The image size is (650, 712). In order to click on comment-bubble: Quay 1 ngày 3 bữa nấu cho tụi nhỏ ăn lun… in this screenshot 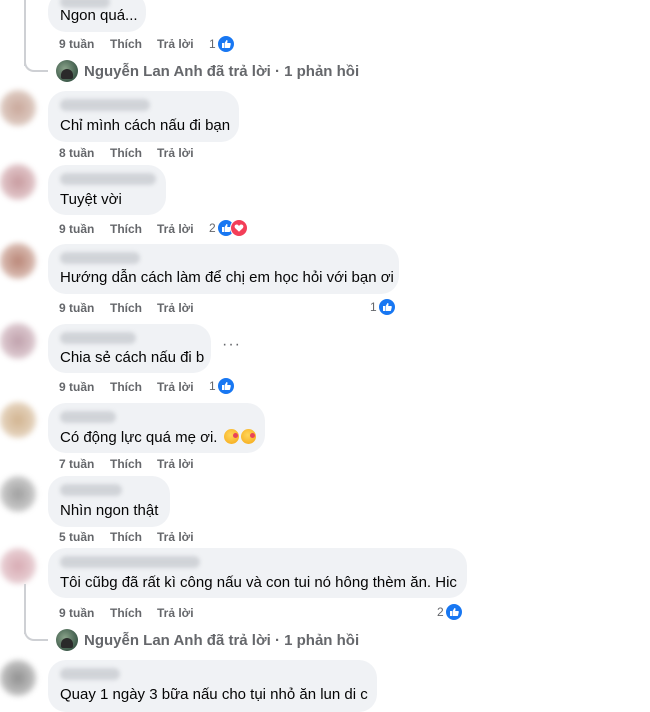, I will do `click(212, 686)`.